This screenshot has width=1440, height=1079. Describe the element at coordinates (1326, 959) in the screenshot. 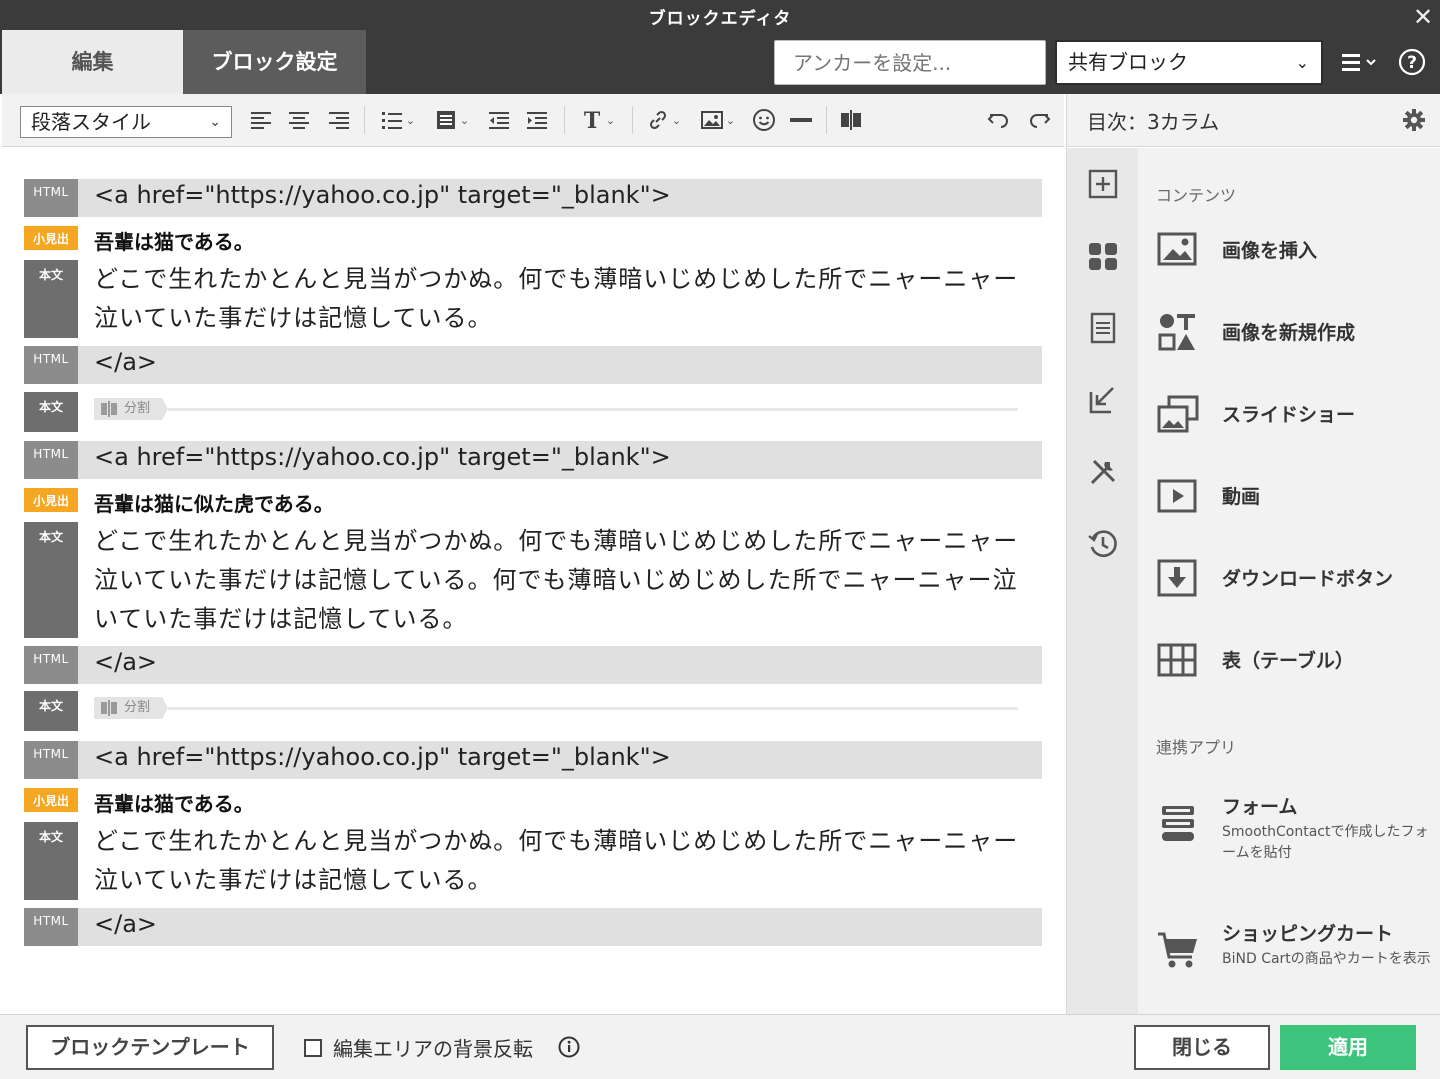

I see `shopping-cart-desc: BiND Cartの商品やカートを表示` at that location.